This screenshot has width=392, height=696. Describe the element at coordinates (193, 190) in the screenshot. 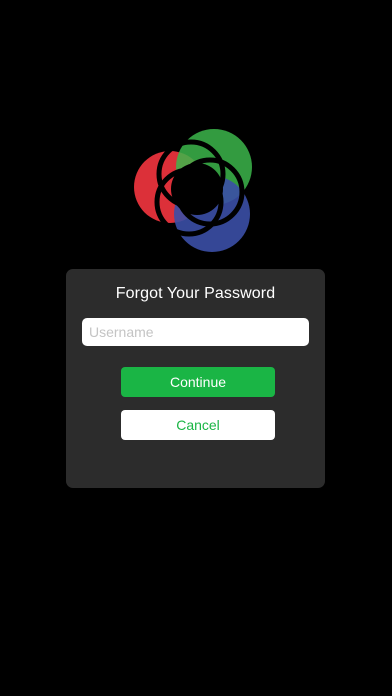

I see `app-logo-icon` at that location.